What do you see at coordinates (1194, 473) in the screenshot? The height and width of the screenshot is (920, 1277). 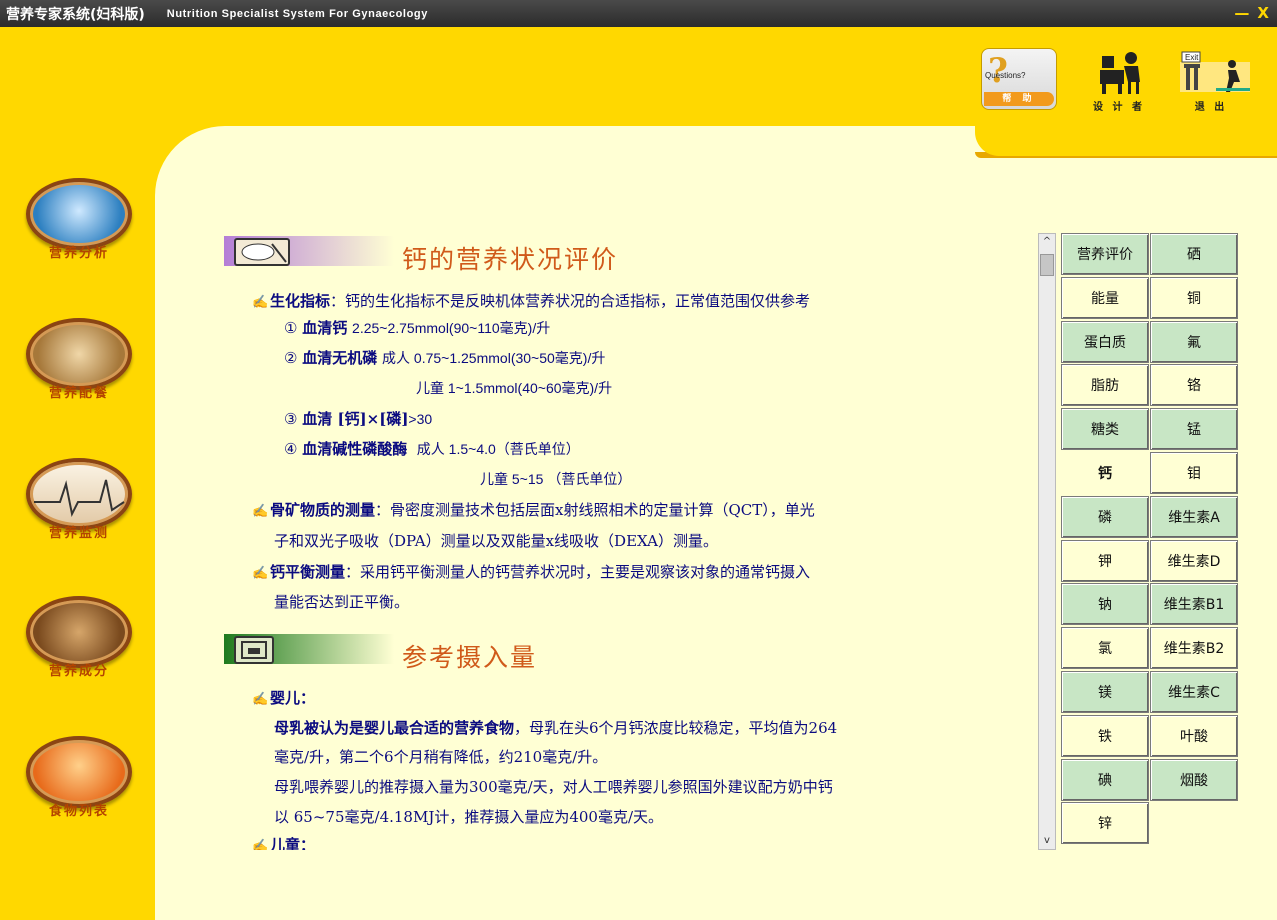 I see `nutrient-tab: 钼` at bounding box center [1194, 473].